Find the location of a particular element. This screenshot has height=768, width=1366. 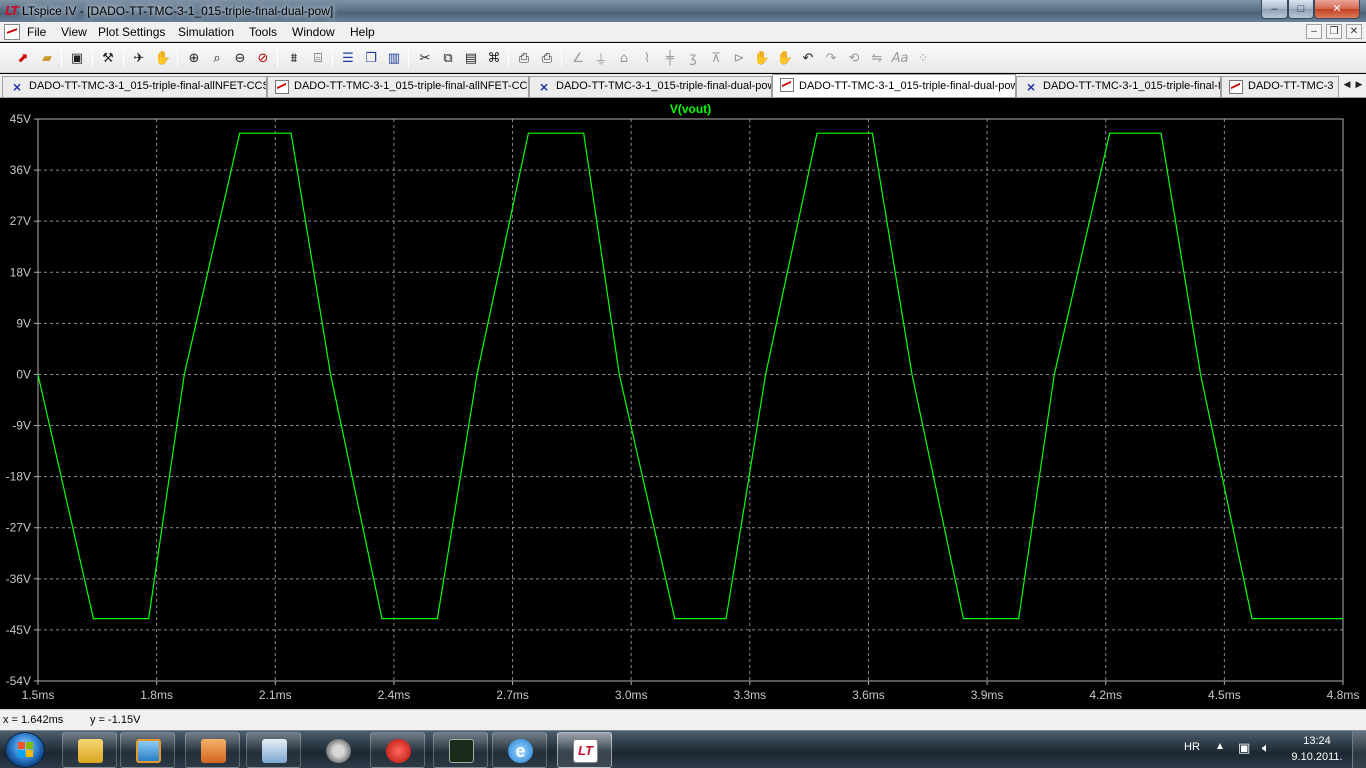

diode-icon: ⊼ is located at coordinates (716, 58).